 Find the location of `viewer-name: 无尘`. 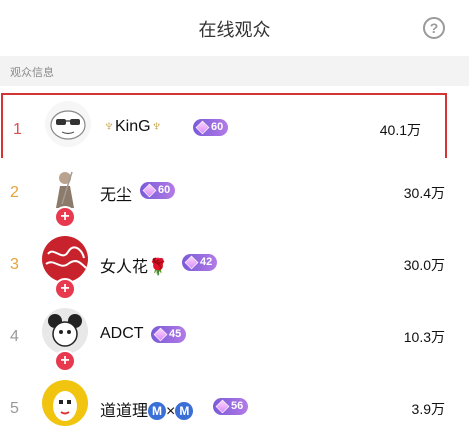

viewer-name: 无尘 is located at coordinates (116, 195).